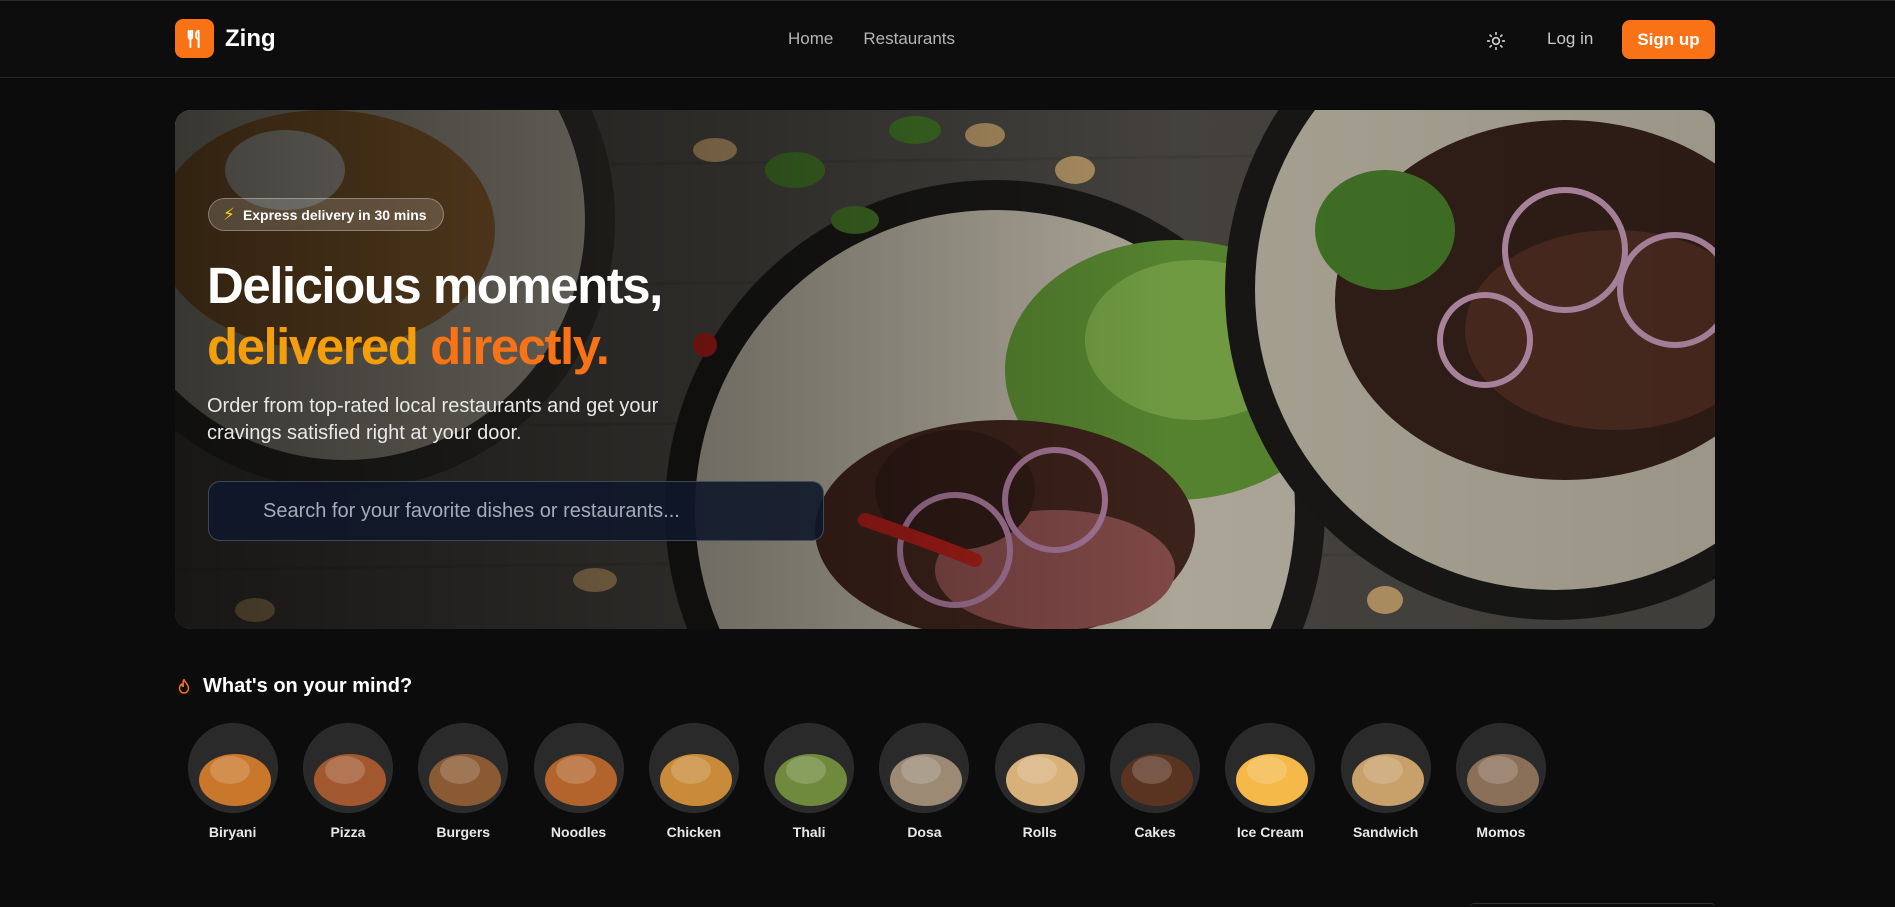 This screenshot has width=1895, height=907. What do you see at coordinates (326, 214) in the screenshot?
I see `express-delivery-badge: ⚡ Express delivery in 30 mins` at bounding box center [326, 214].